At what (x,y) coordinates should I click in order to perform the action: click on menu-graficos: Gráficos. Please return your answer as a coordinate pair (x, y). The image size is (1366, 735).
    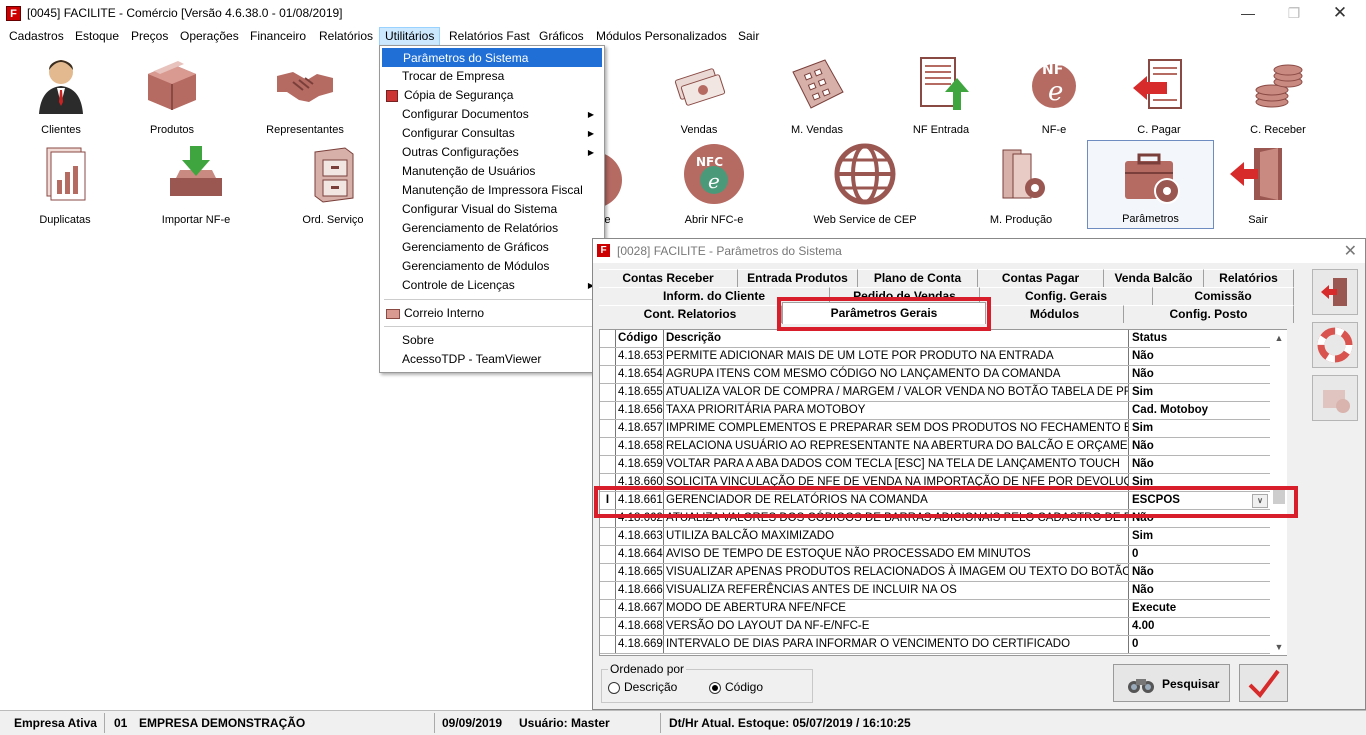
    Looking at the image, I should click on (561, 36).